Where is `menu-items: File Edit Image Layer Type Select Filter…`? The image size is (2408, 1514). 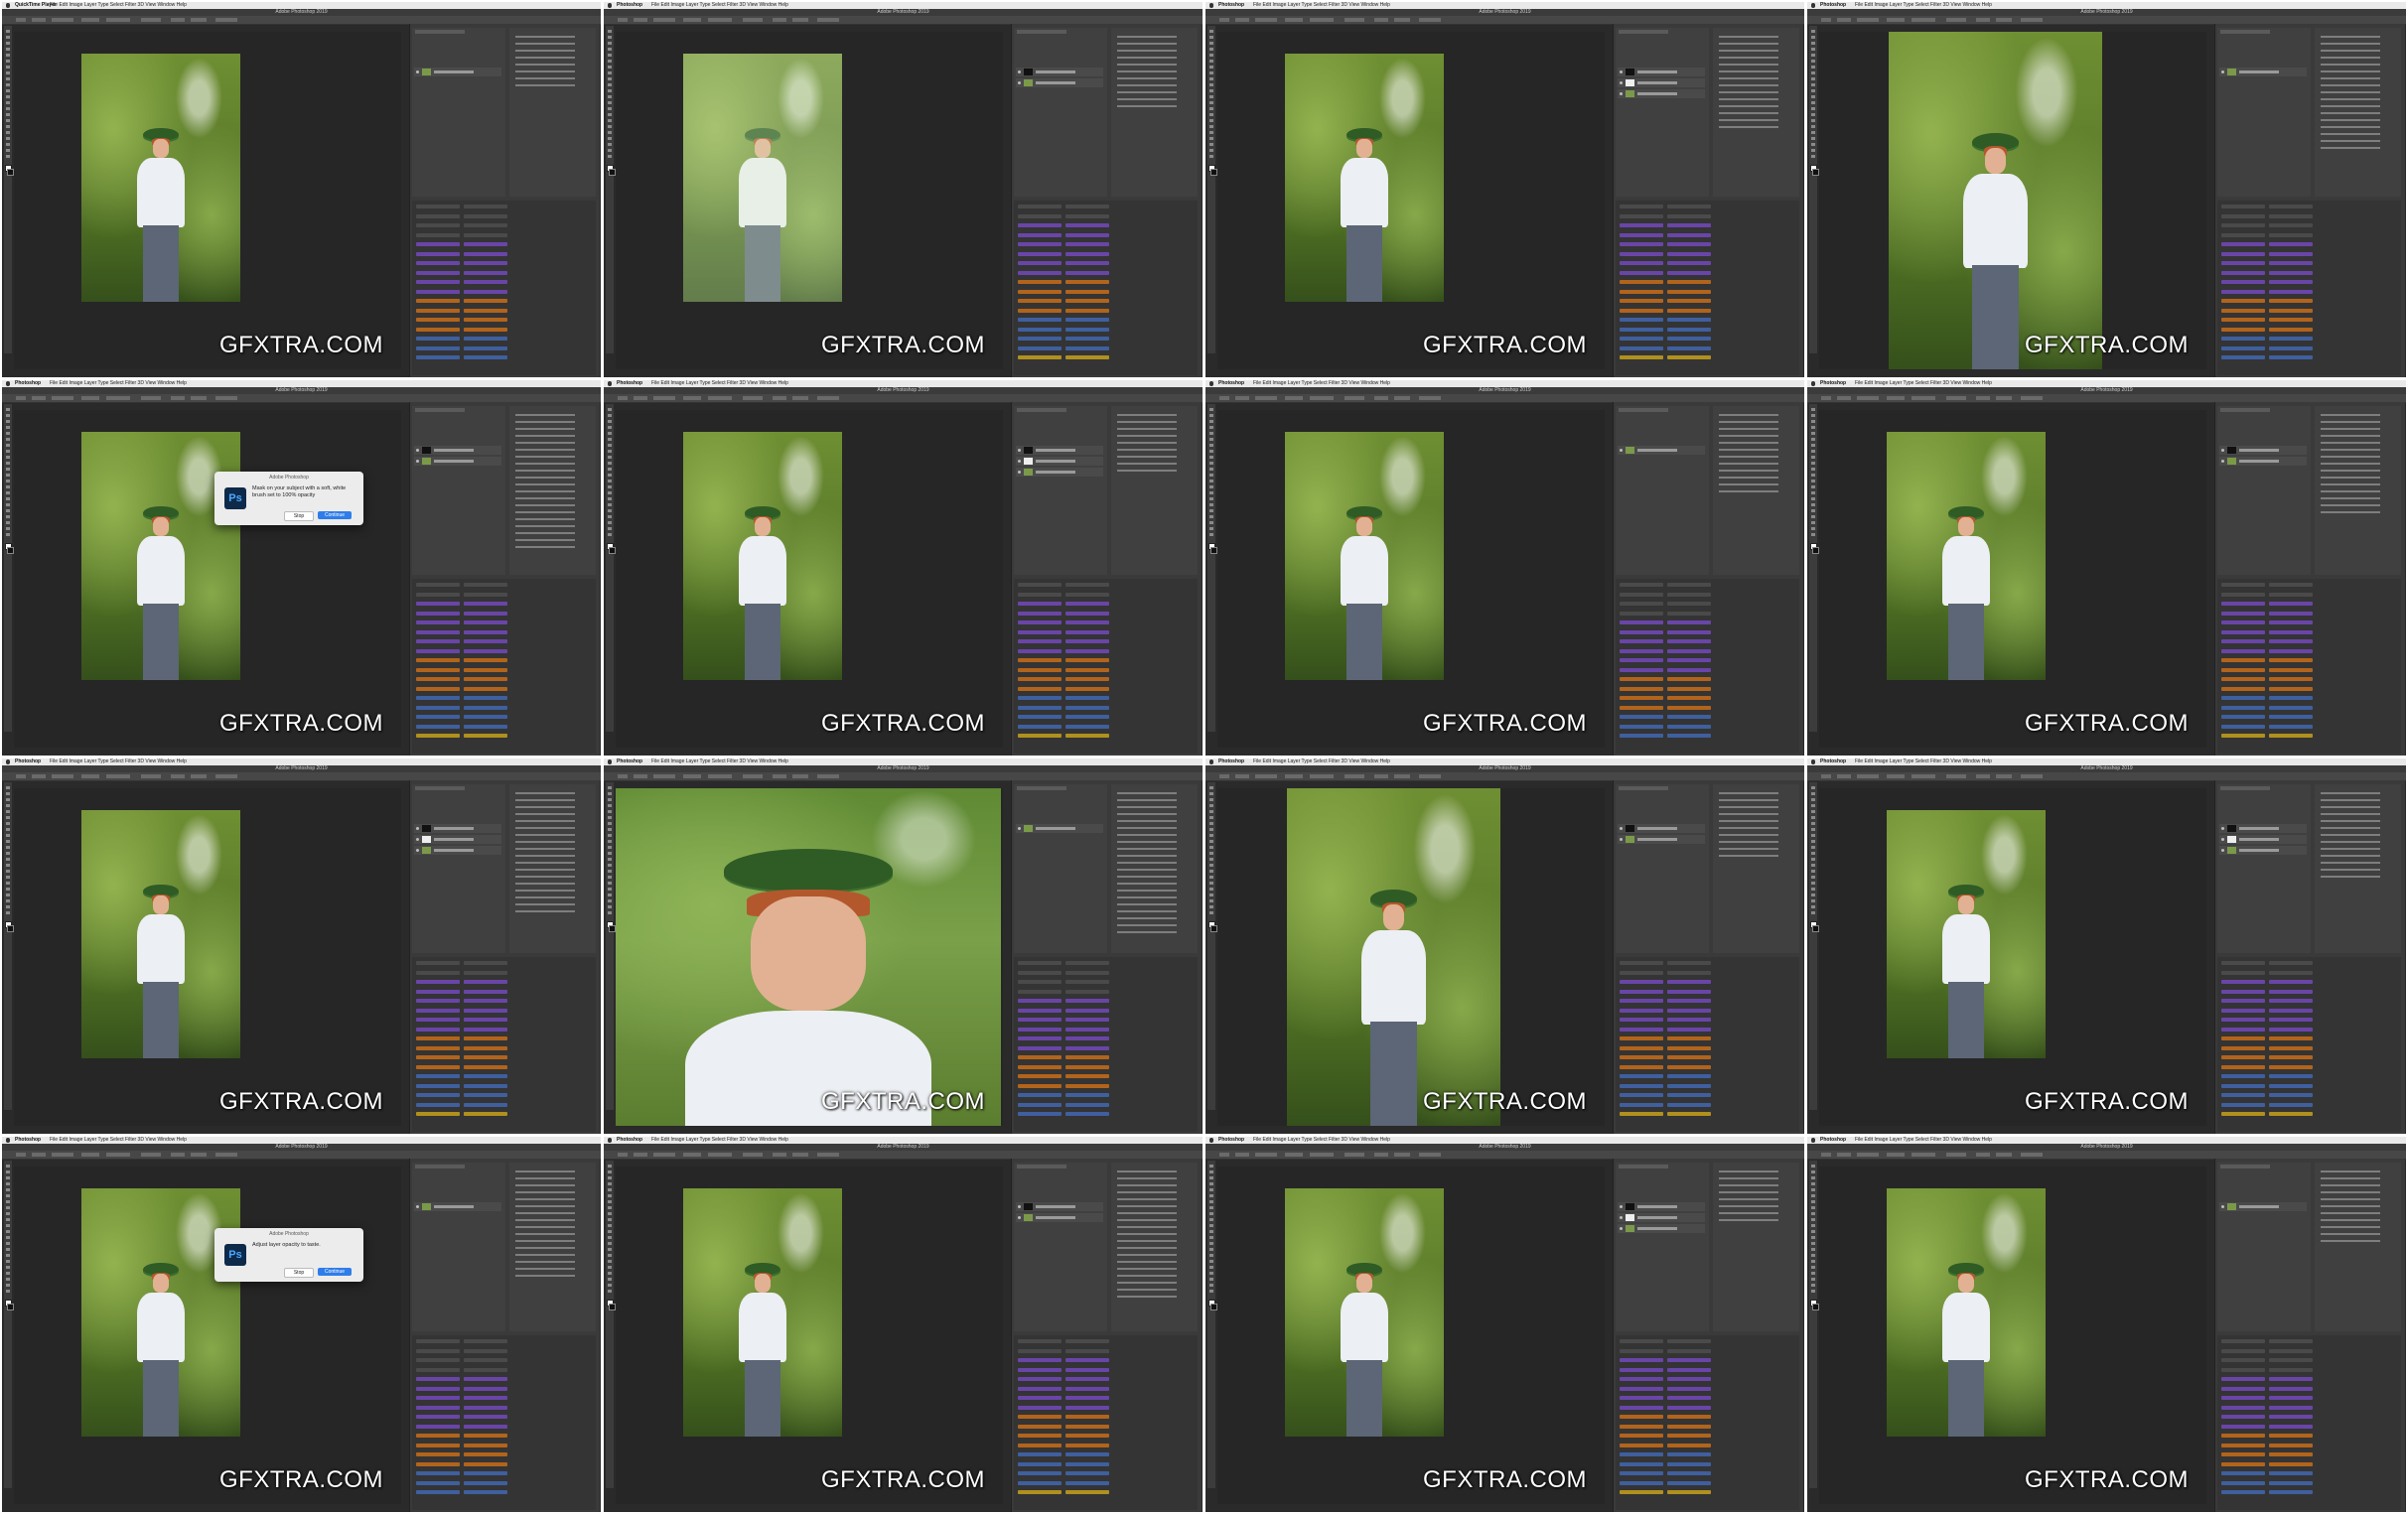
menu-items: File Edit Image Layer Type Select Filter… is located at coordinates (1321, 761).